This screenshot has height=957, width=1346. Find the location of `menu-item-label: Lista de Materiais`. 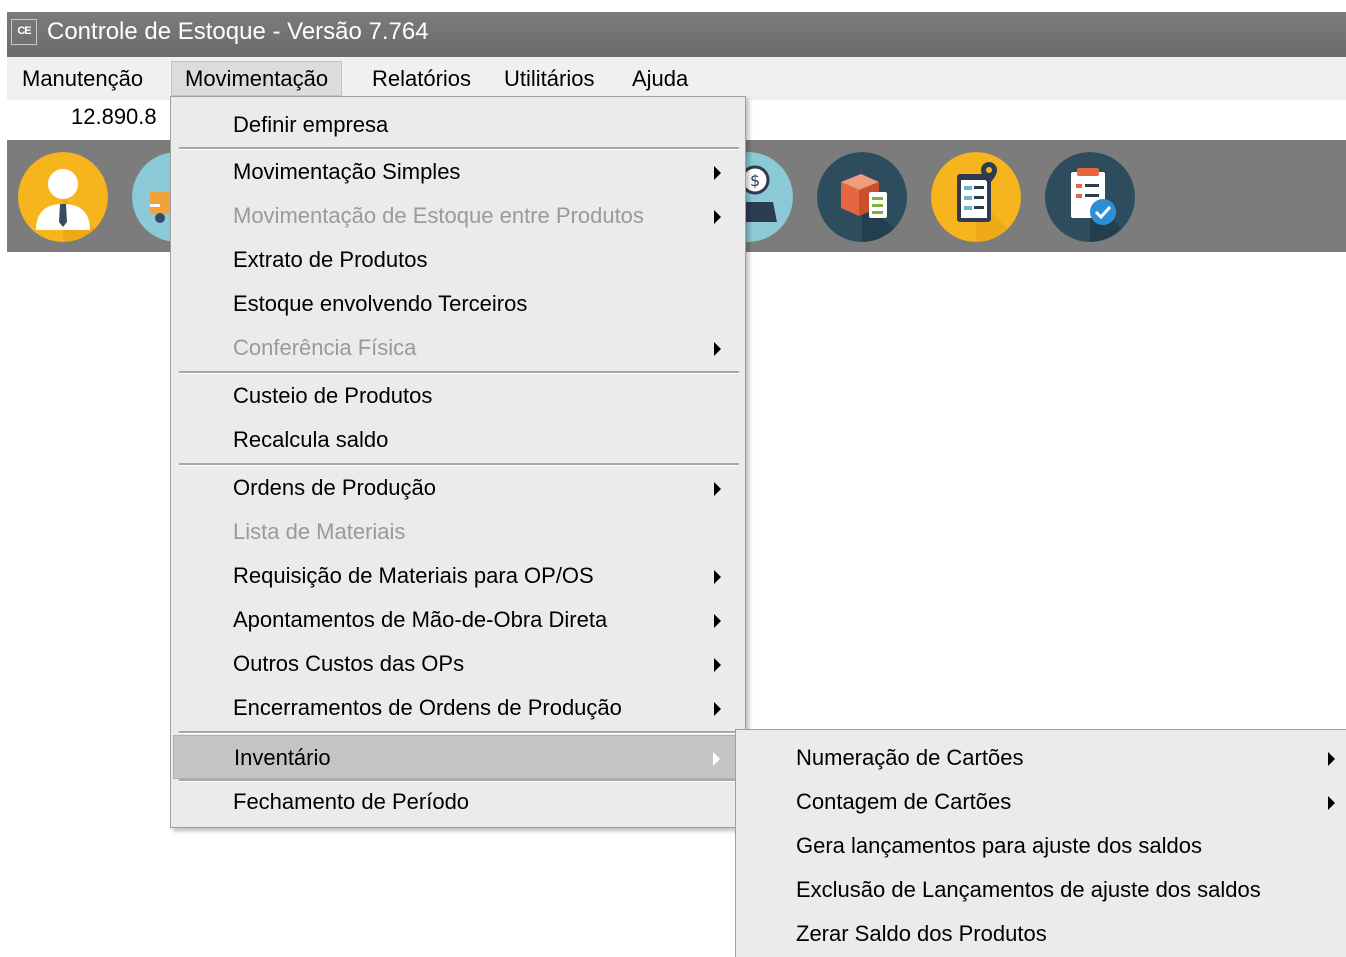

menu-item-label: Lista de Materiais is located at coordinates (319, 531).